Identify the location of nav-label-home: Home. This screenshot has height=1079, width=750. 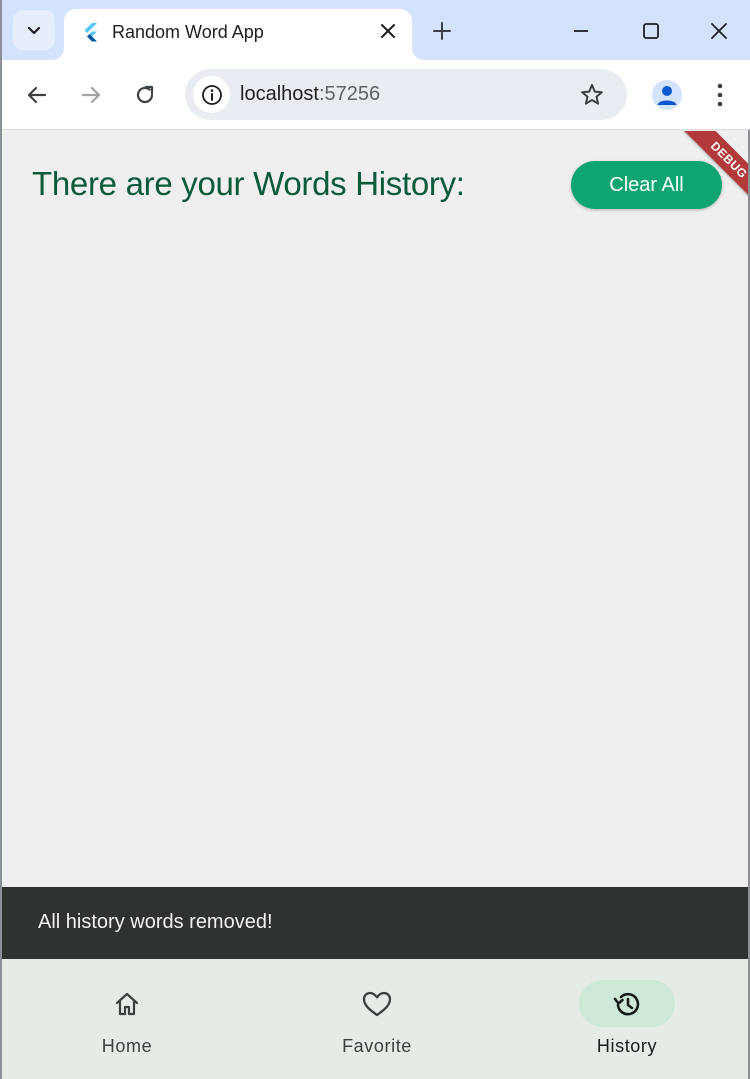
(127, 1046).